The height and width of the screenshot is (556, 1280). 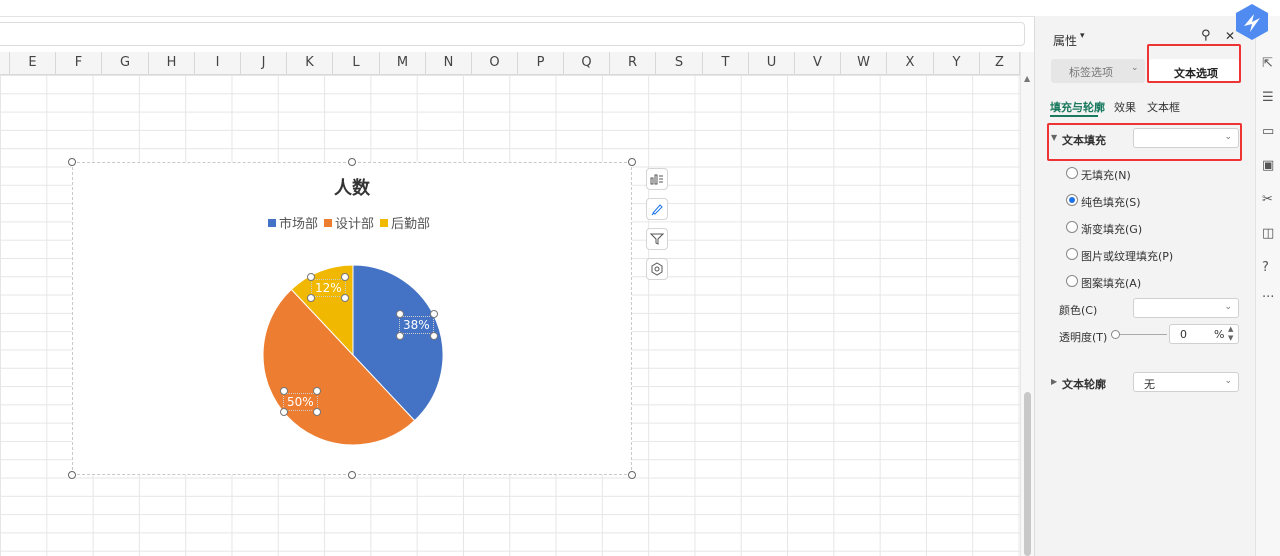 I want to click on vertical-scrollbar: ▲, so click(x=1027, y=304).